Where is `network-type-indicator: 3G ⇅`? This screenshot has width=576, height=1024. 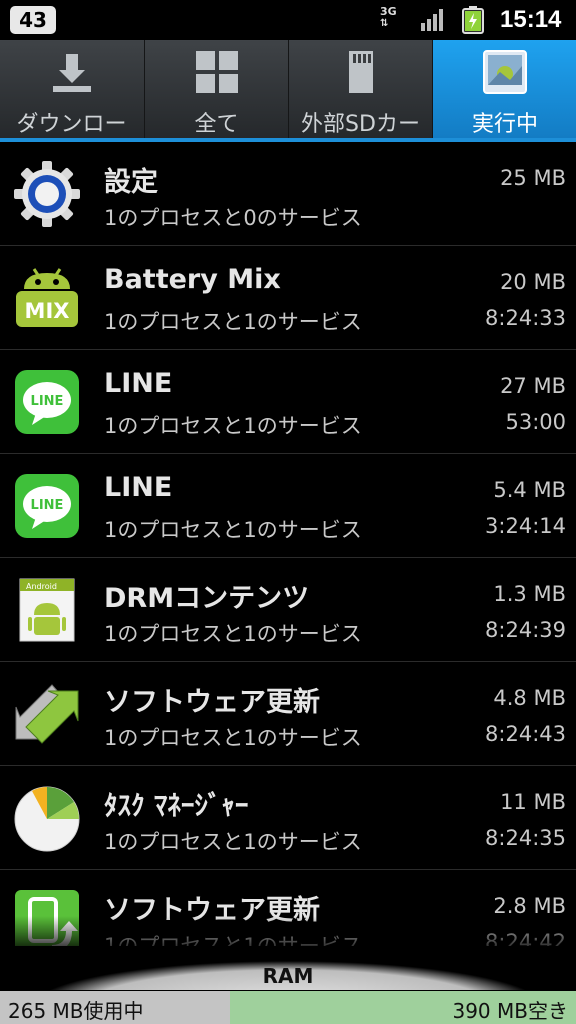 network-type-indicator: 3G ⇅ is located at coordinates (388, 17).